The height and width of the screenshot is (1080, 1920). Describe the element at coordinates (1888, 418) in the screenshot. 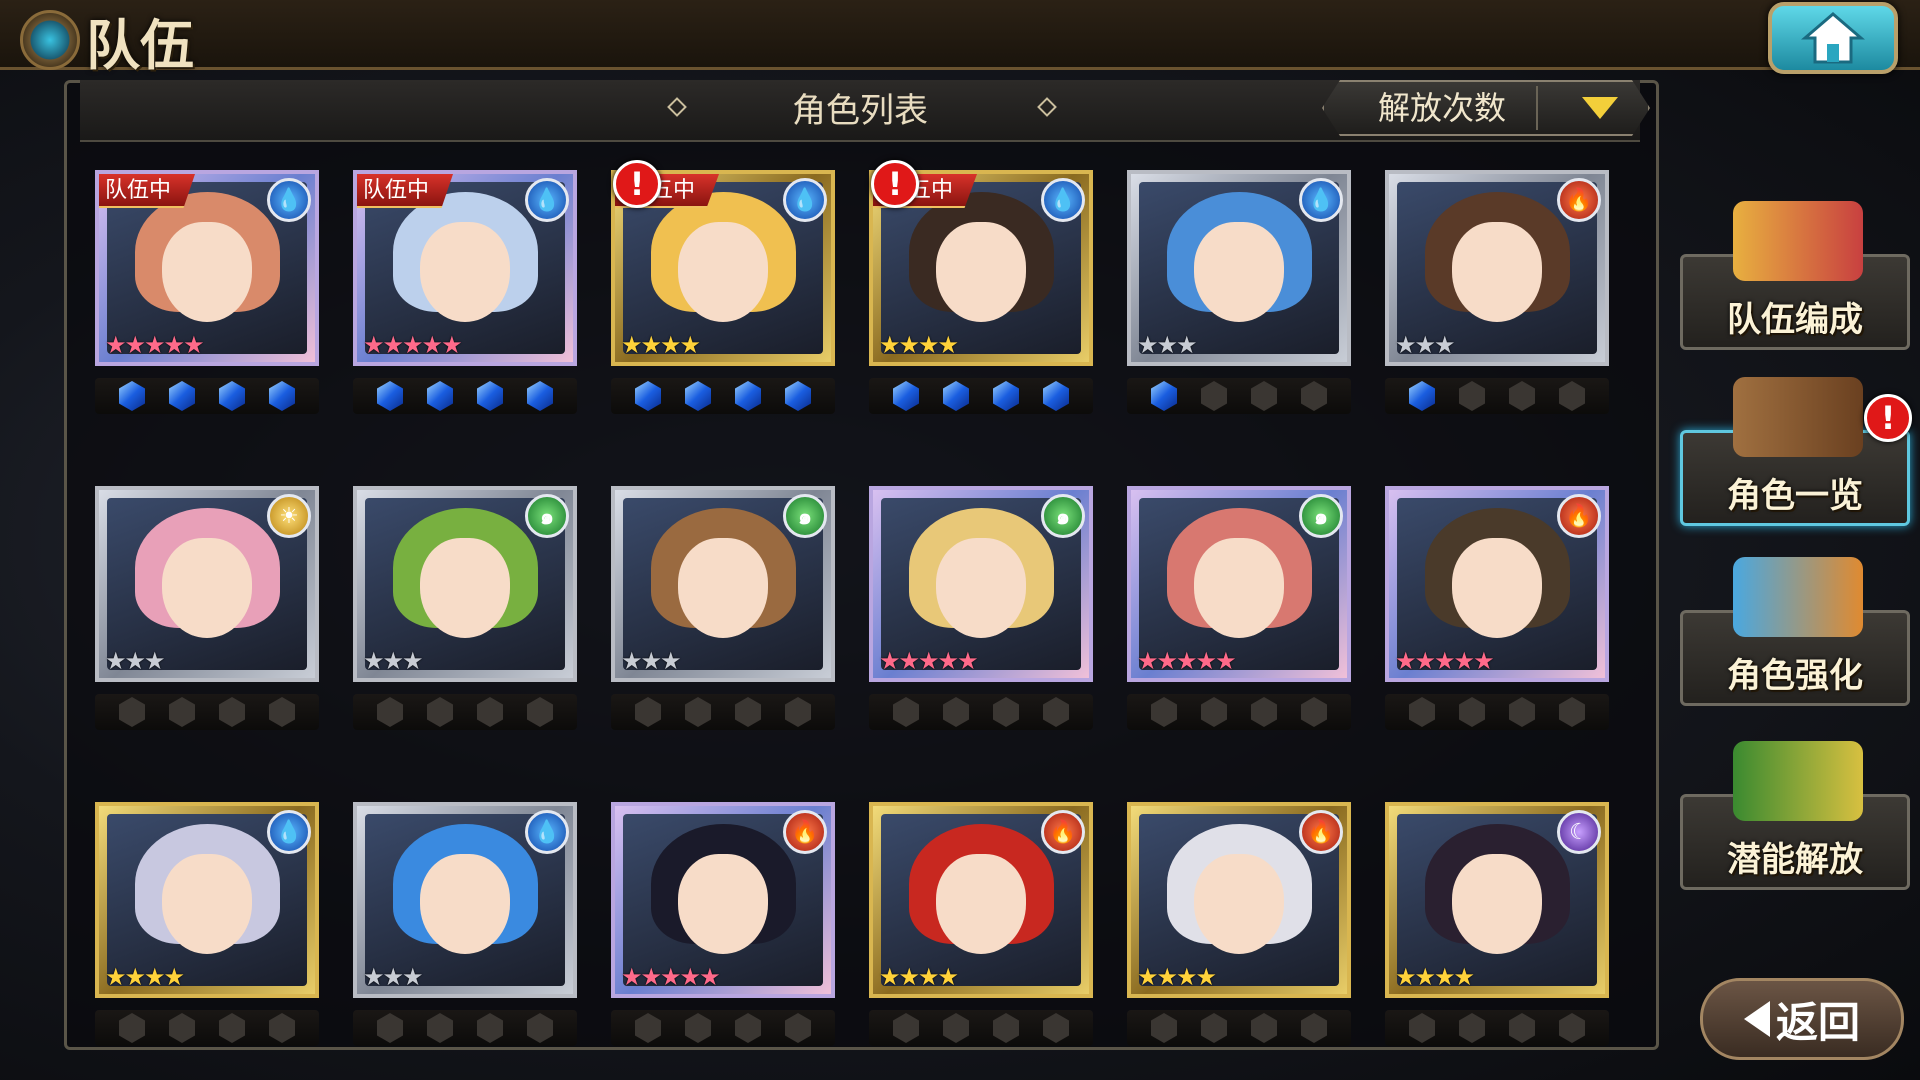

I see `alert-icon: !` at that location.